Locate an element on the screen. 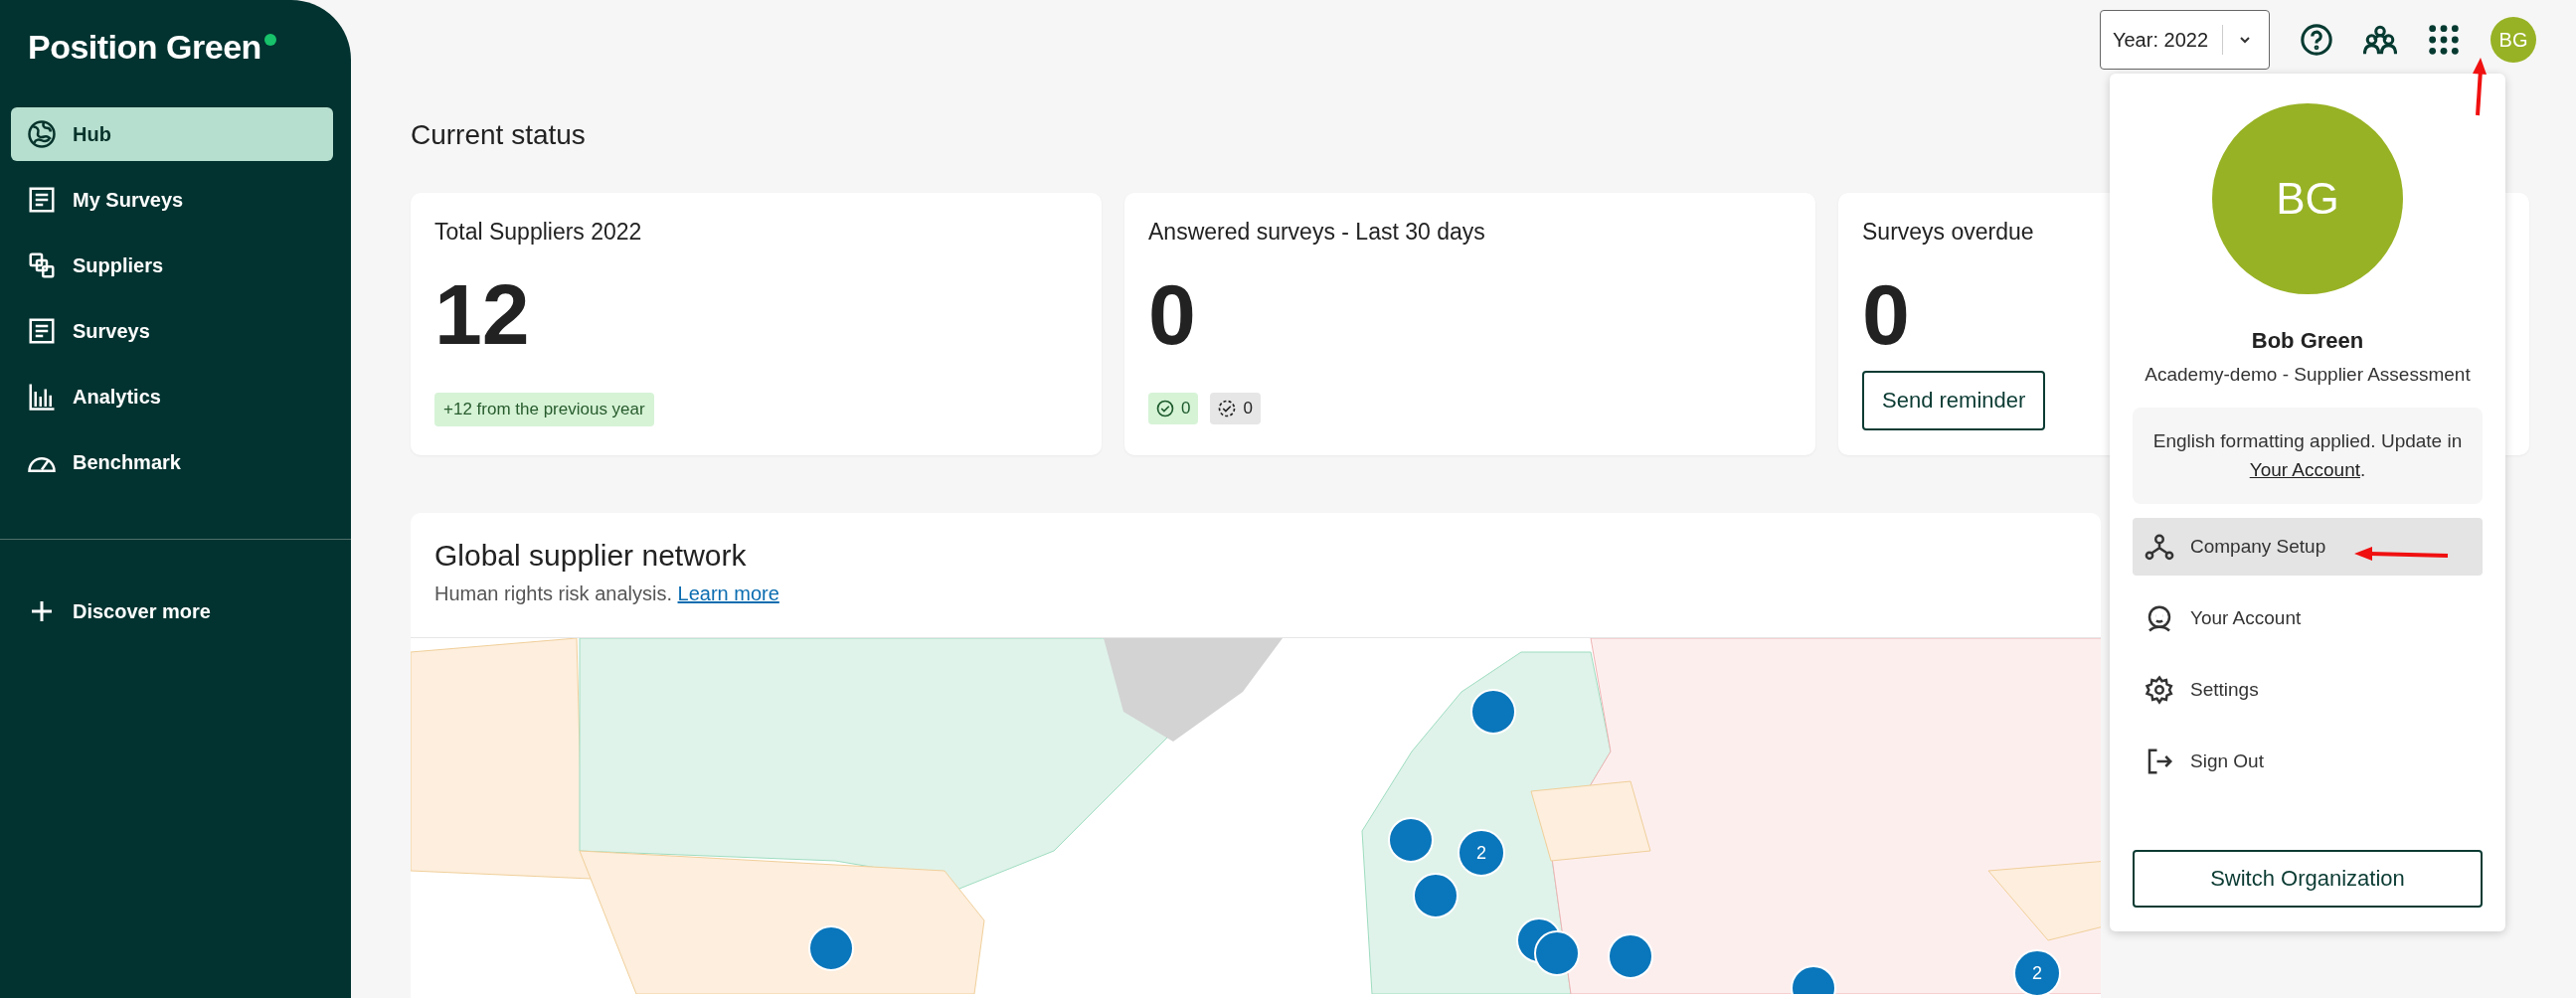 The image size is (2576, 998). menu-item: Sign Out is located at coordinates (2308, 761).